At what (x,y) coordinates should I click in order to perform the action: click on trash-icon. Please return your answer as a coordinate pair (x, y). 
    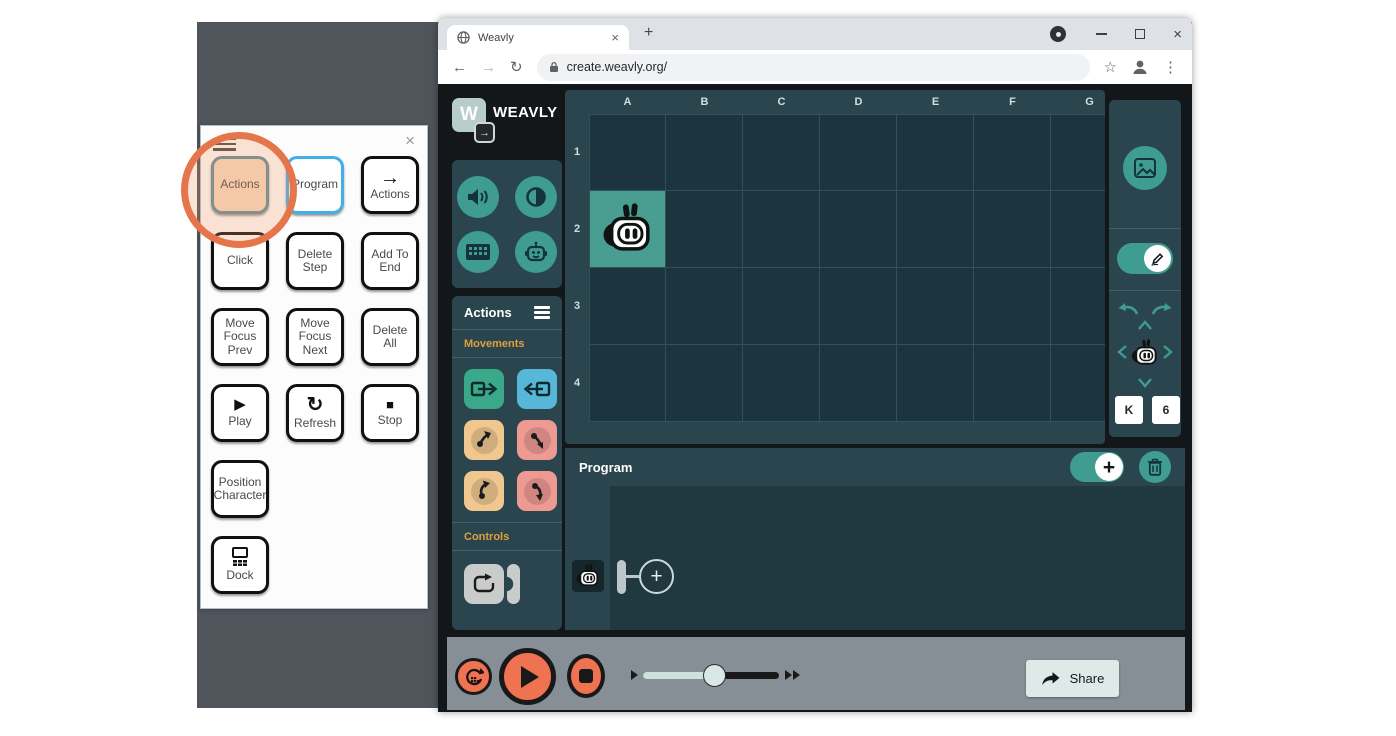
    Looking at the image, I should click on (1155, 467).